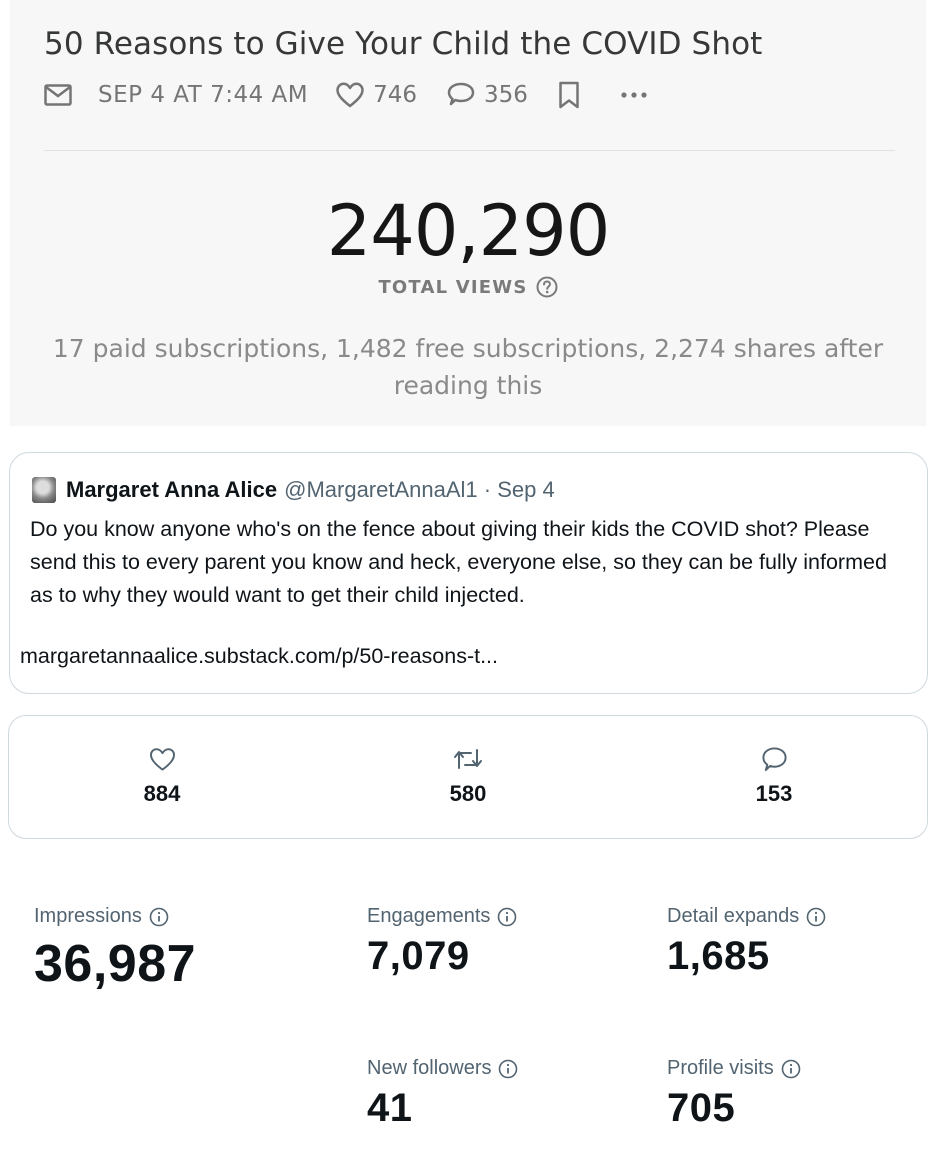 Image resolution: width=936 pixels, height=1168 pixels. I want to click on profile-visits-label: Profile visits, so click(720, 1068).